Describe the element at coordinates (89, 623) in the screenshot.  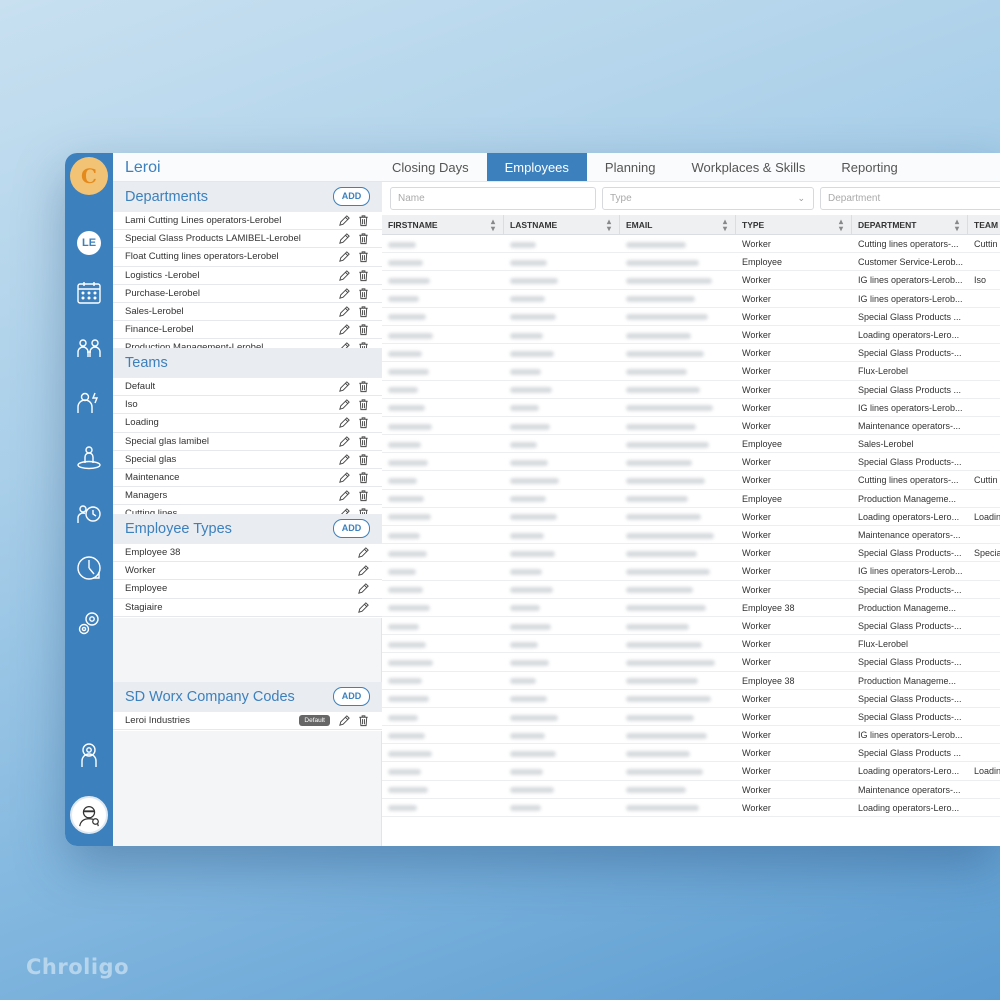
I see `settings-gears-icon` at that location.